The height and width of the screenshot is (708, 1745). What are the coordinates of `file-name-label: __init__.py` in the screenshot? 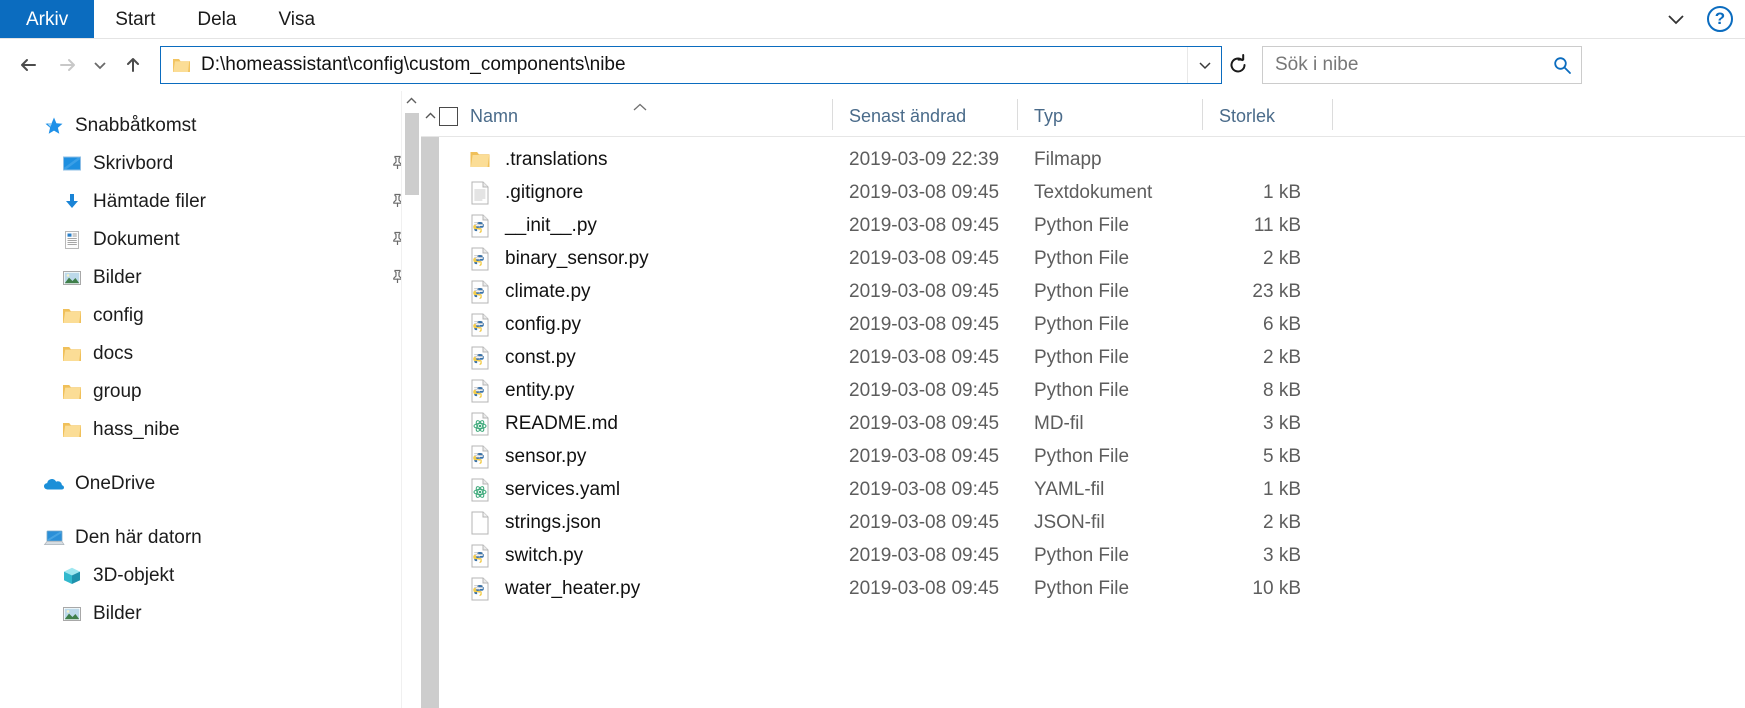 It's located at (551, 225).